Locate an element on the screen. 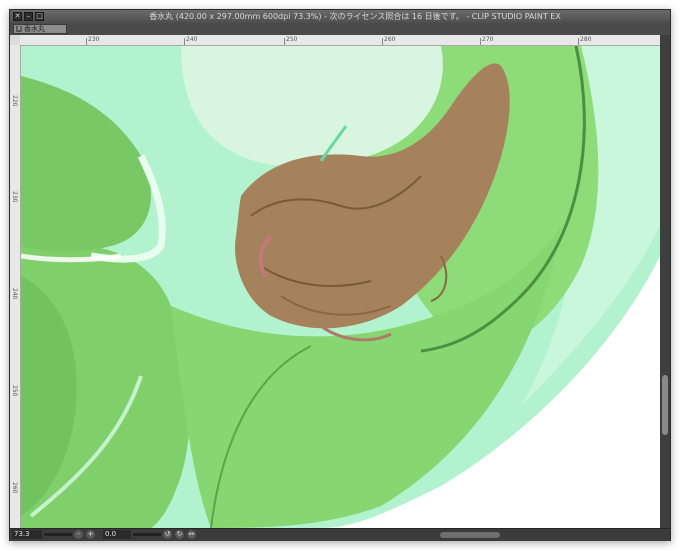 This screenshot has height=550, width=680. document-tab: x 香水丸 is located at coordinates (40, 29).